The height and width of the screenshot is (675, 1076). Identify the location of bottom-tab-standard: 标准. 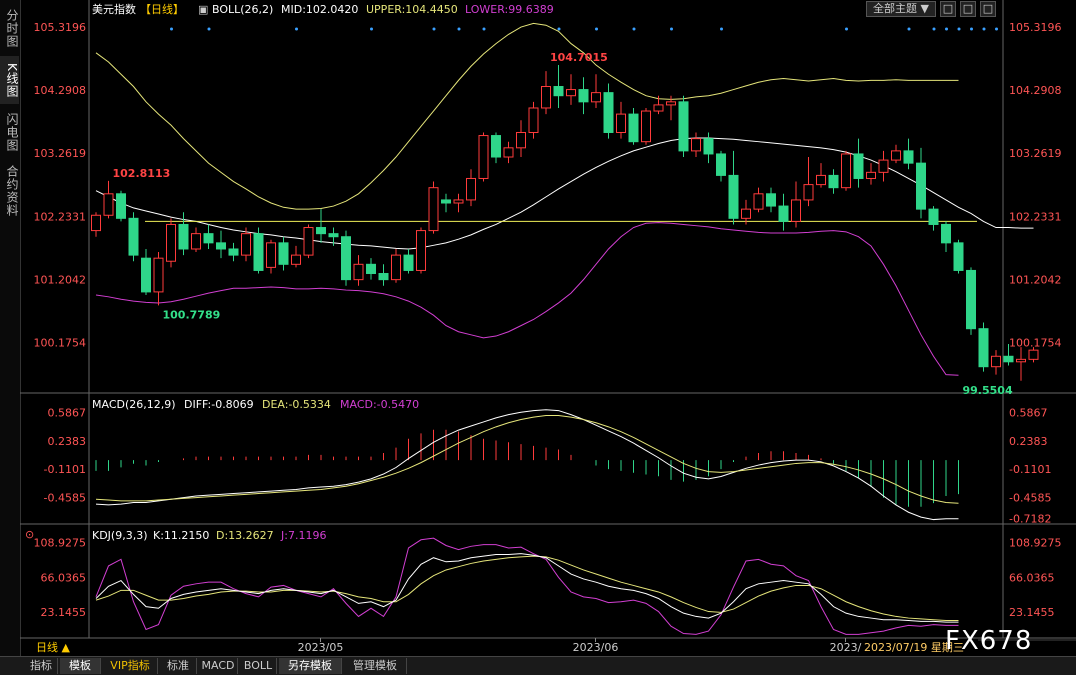
(178, 666).